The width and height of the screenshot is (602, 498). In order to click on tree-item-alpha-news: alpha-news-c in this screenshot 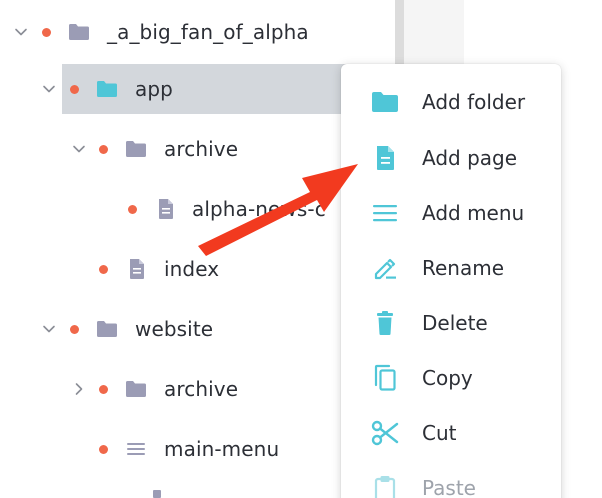, I will do `click(197, 209)`.